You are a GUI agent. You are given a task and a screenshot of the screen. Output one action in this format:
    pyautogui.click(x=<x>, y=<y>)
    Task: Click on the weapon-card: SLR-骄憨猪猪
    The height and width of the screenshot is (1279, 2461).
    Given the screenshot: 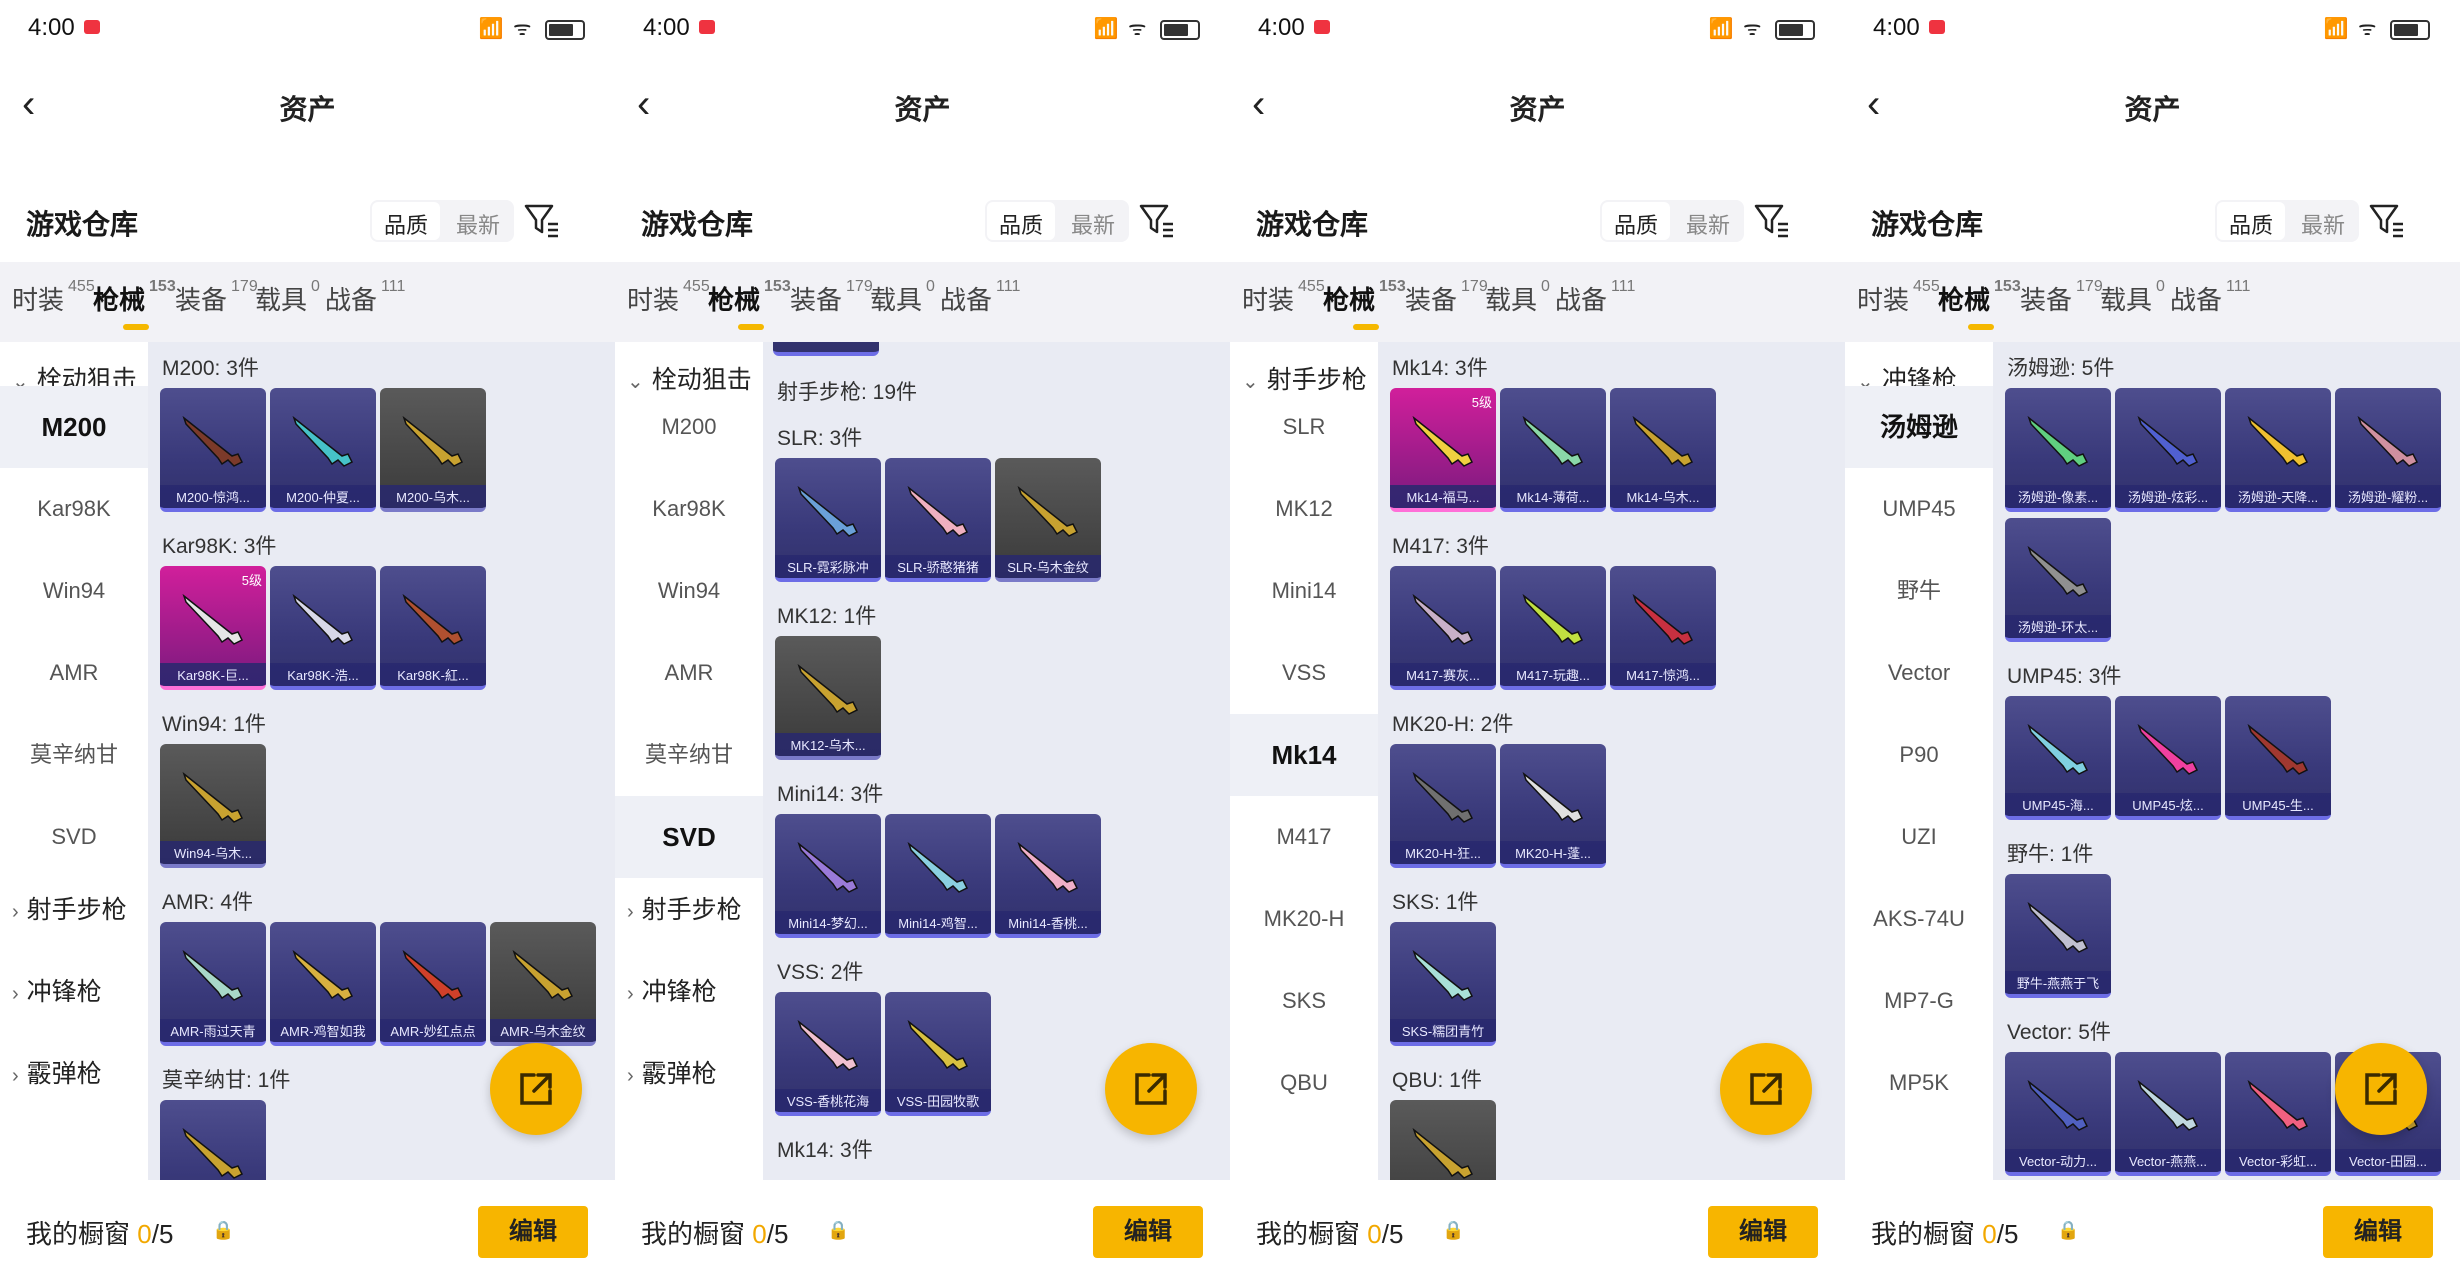 What is the action you would take?
    pyautogui.click(x=938, y=520)
    